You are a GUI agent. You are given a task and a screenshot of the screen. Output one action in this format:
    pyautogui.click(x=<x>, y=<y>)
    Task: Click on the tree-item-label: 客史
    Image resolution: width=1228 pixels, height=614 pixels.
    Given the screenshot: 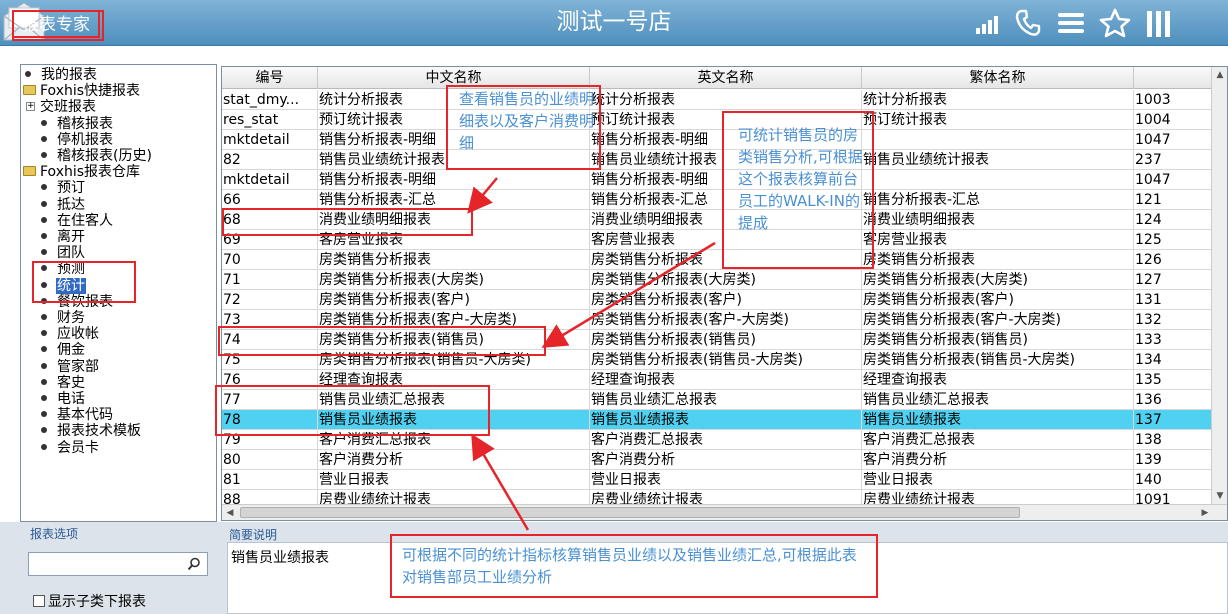 What is the action you would take?
    pyautogui.click(x=71, y=382)
    